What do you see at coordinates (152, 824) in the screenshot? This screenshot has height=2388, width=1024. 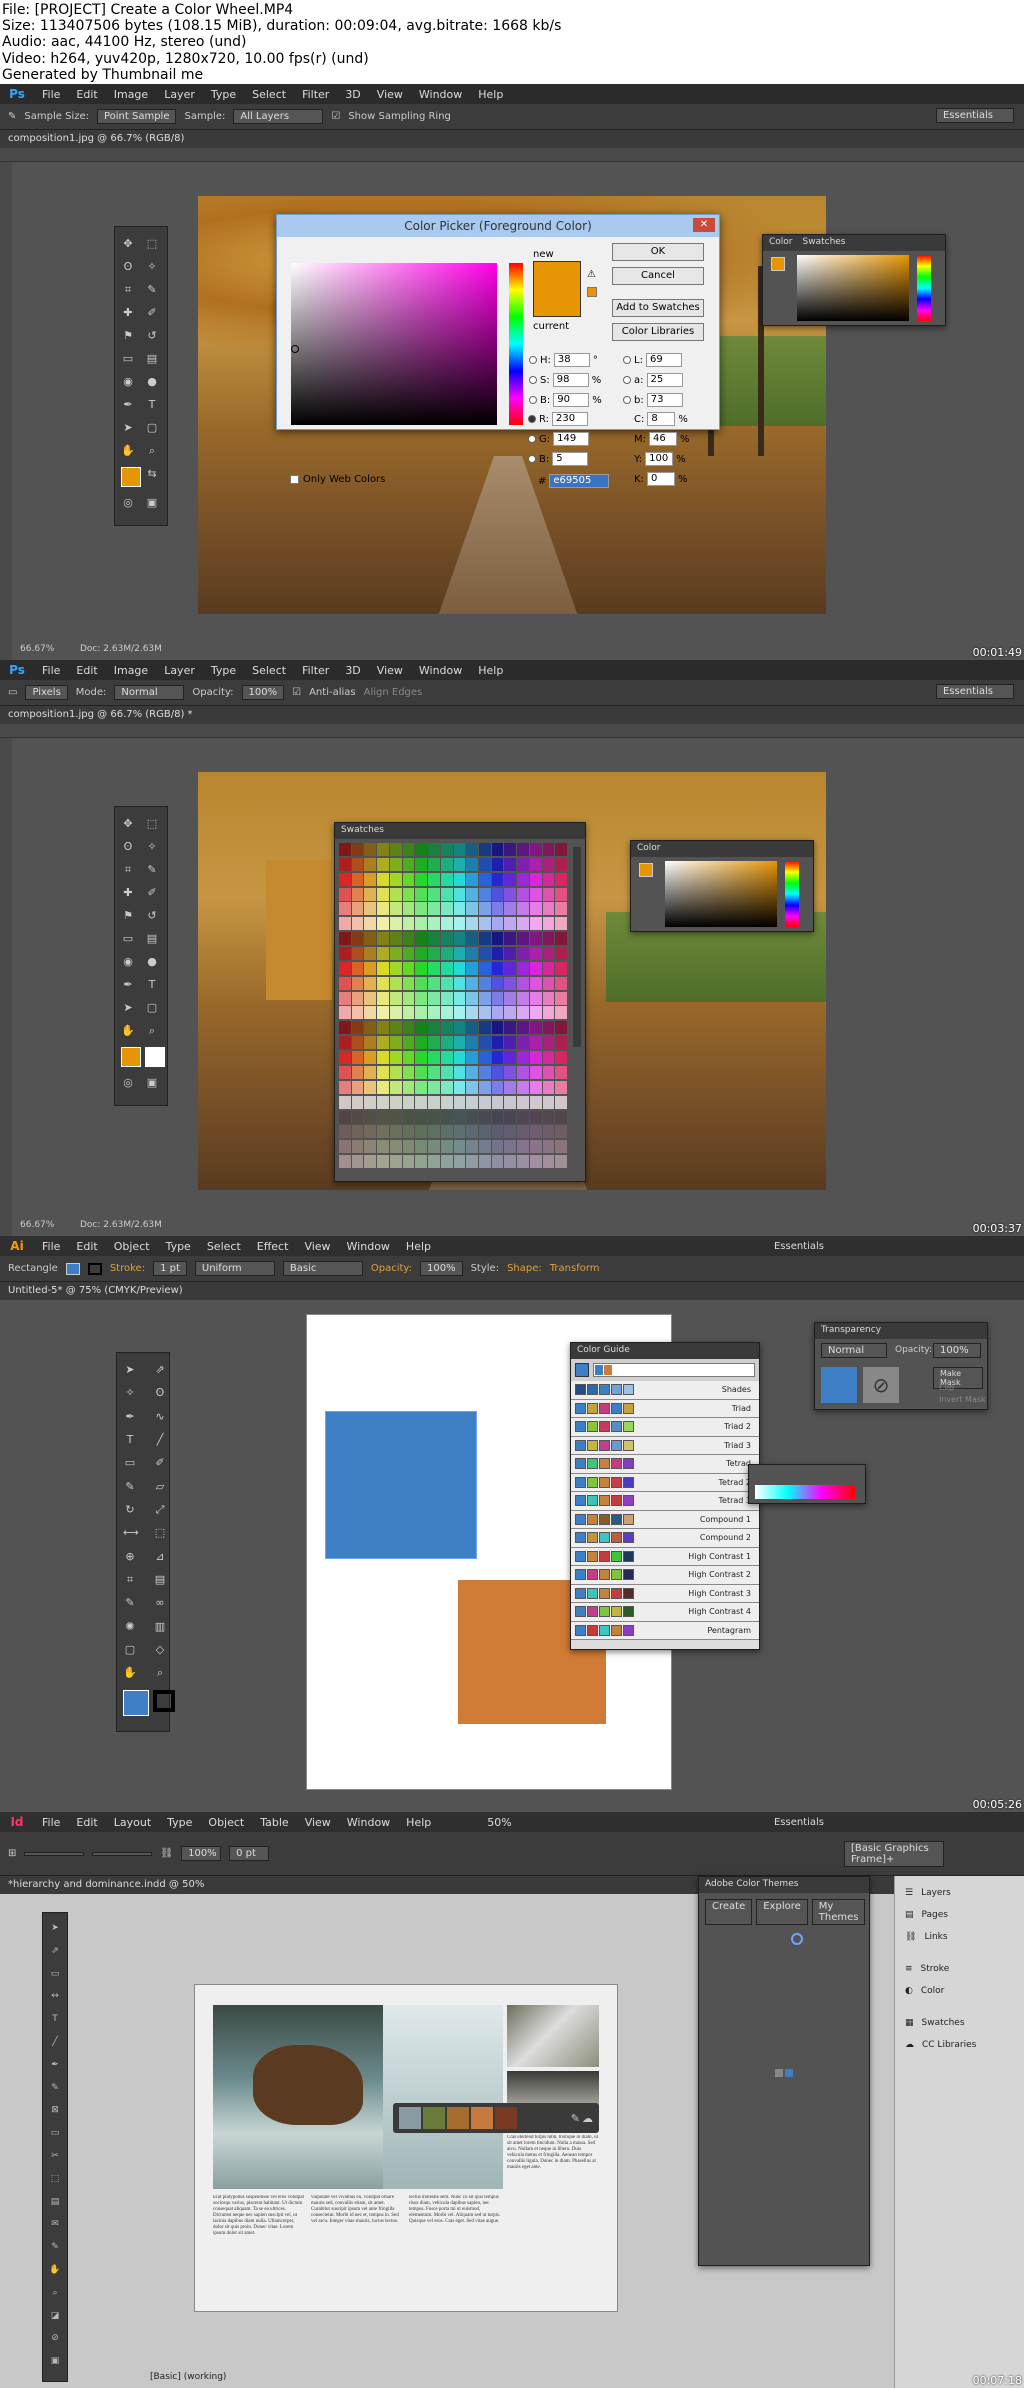 I see `marquee-tool-icon: ⬚` at bounding box center [152, 824].